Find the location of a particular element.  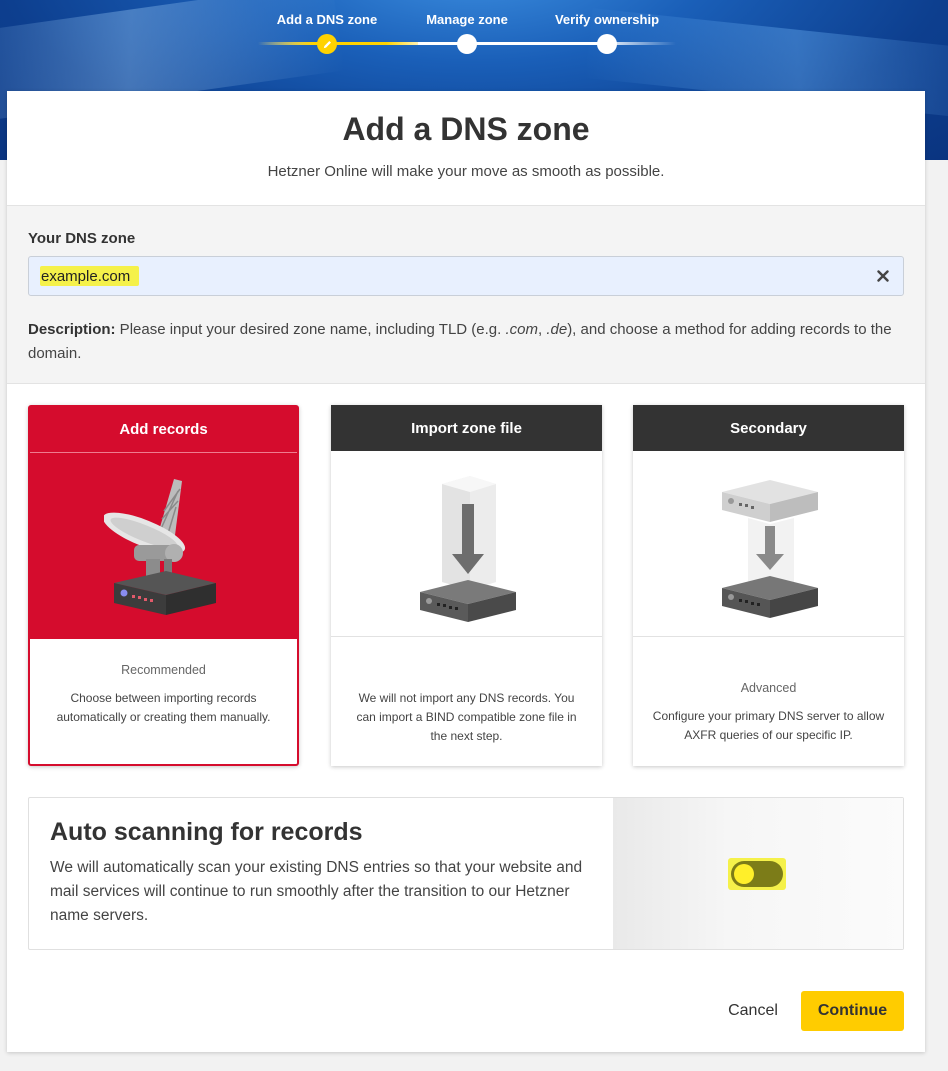

auto-scan-toggle is located at coordinates (757, 874).